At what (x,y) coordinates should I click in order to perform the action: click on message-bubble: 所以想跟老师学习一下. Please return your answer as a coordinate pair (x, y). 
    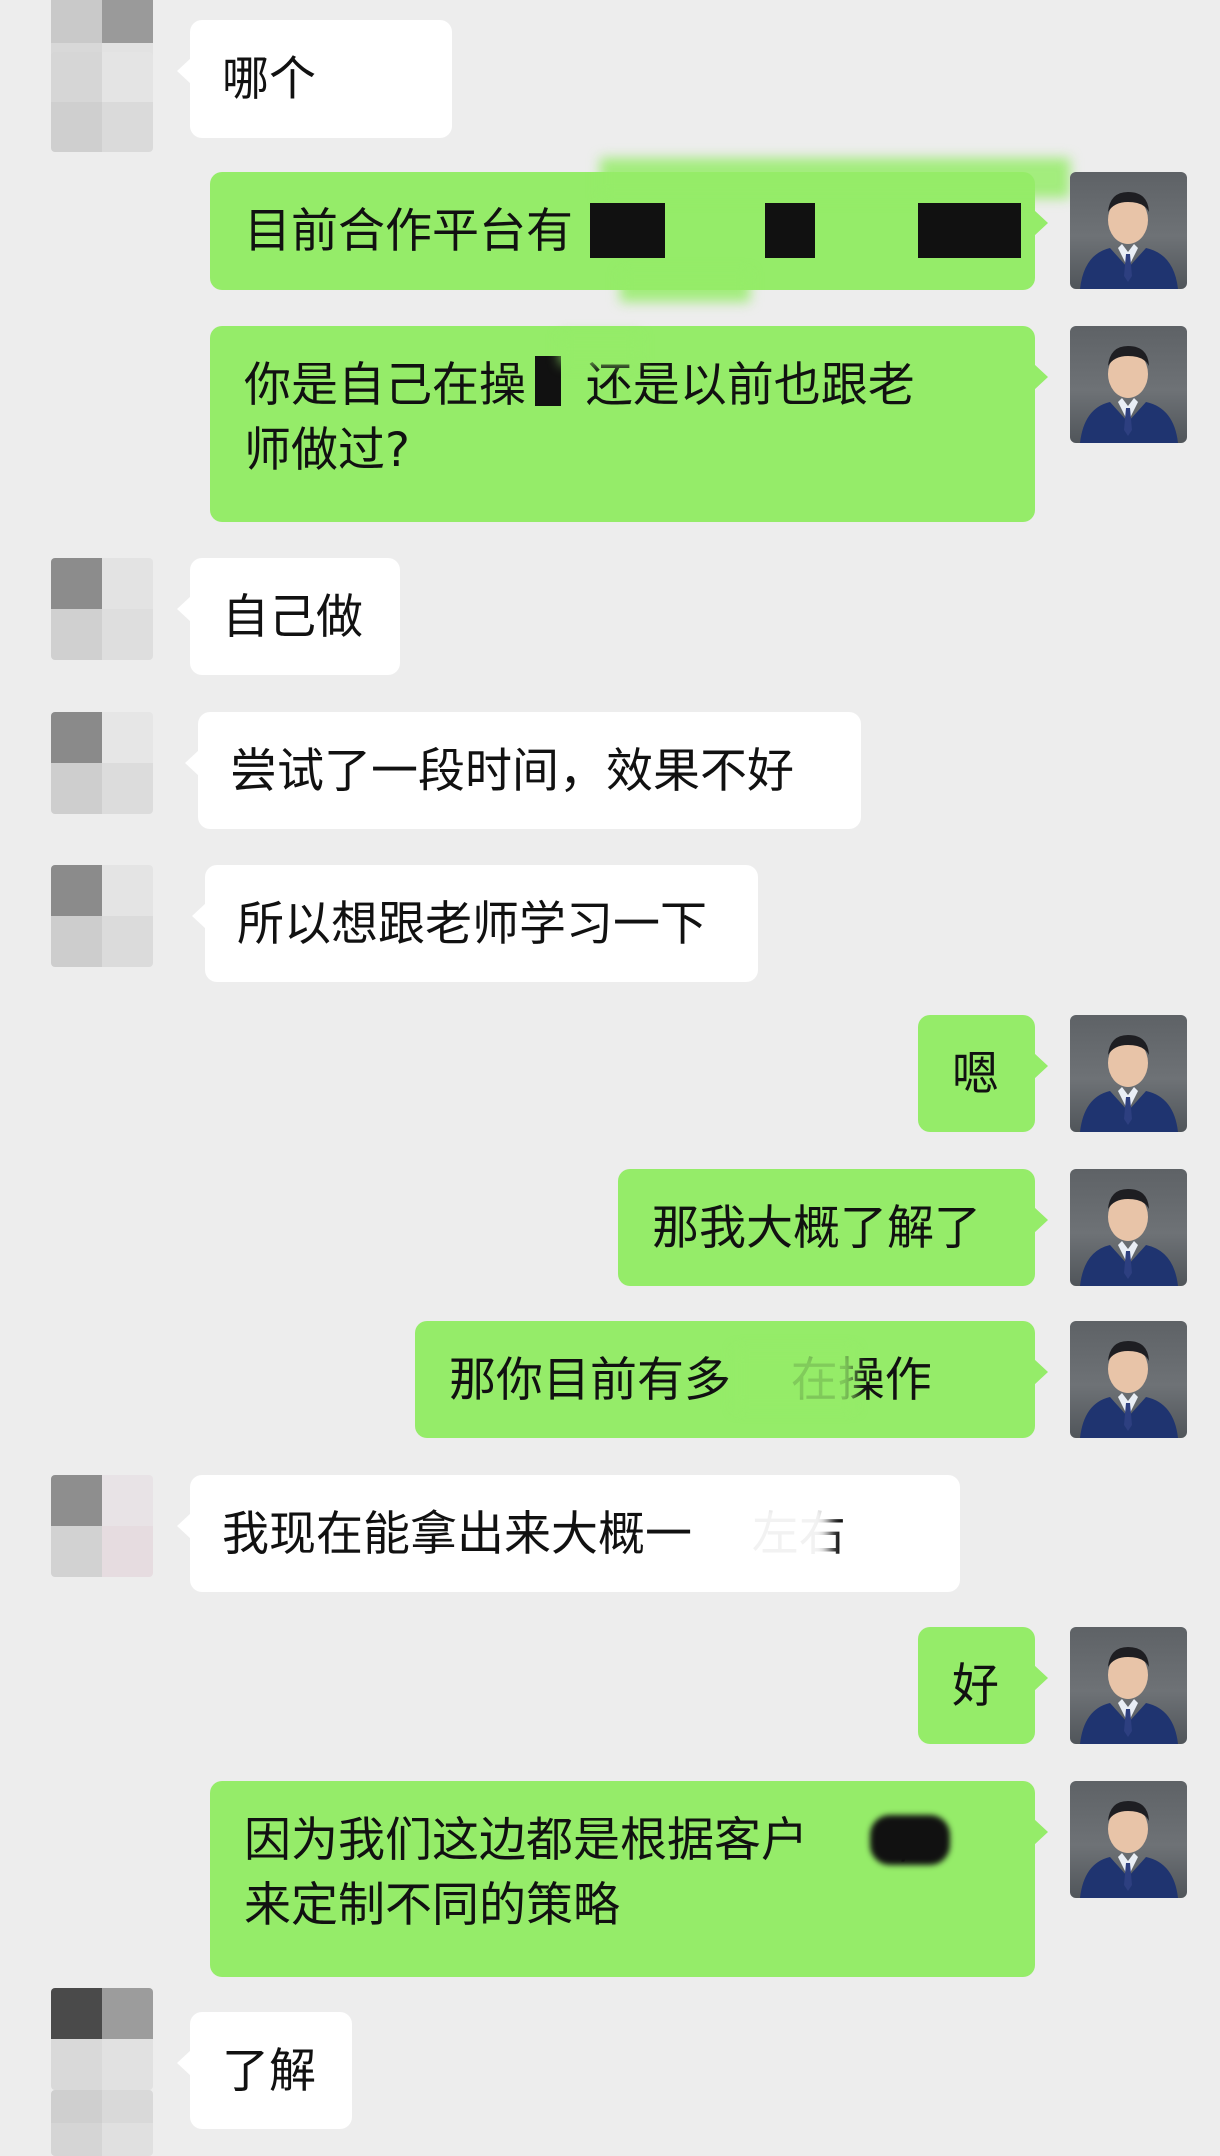
    Looking at the image, I should click on (475, 923).